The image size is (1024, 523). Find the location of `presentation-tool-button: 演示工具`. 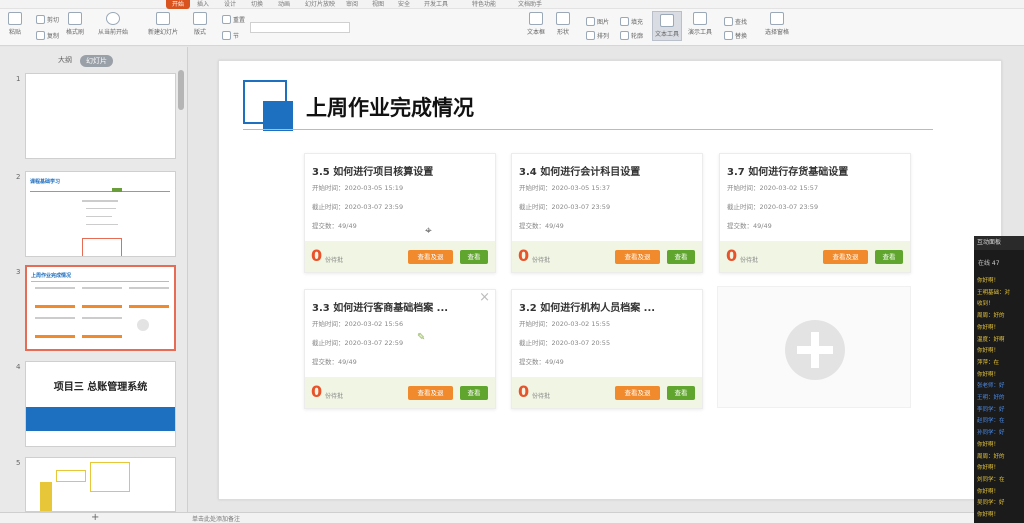

presentation-tool-button: 演示工具 is located at coordinates (700, 24).